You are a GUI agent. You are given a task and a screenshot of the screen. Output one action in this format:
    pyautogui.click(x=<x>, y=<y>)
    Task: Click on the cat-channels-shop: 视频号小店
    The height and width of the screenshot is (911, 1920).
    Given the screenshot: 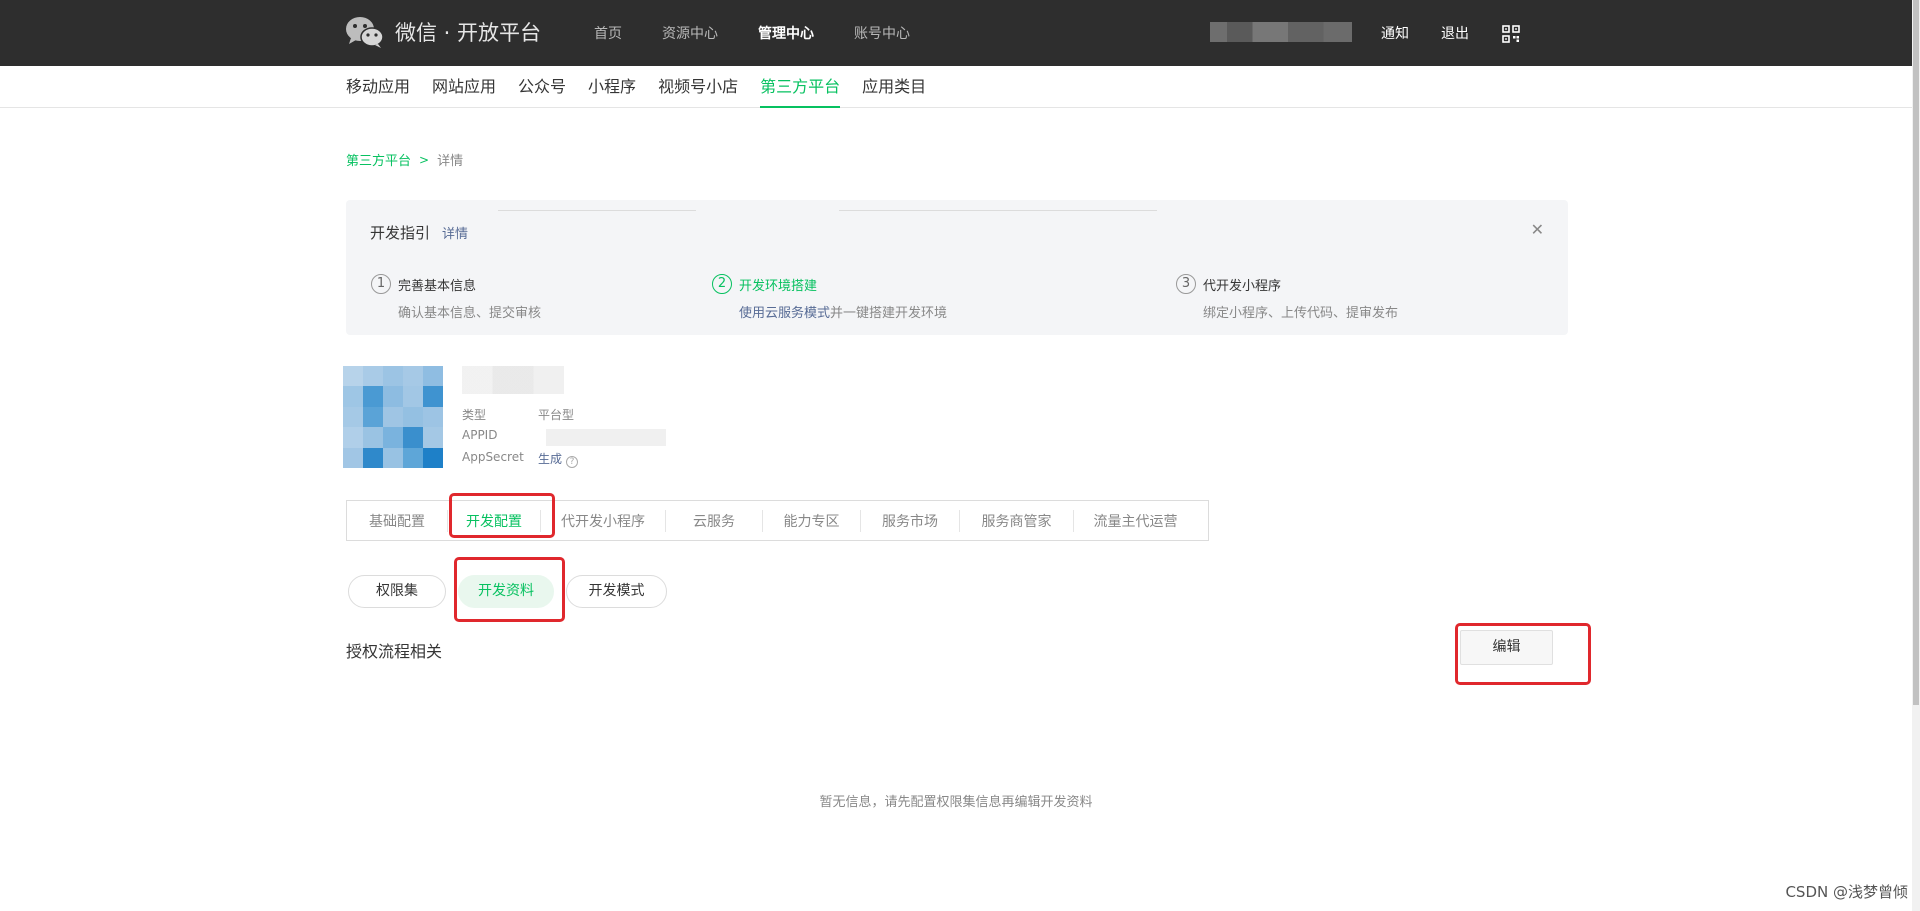 What is the action you would take?
    pyautogui.click(x=698, y=87)
    